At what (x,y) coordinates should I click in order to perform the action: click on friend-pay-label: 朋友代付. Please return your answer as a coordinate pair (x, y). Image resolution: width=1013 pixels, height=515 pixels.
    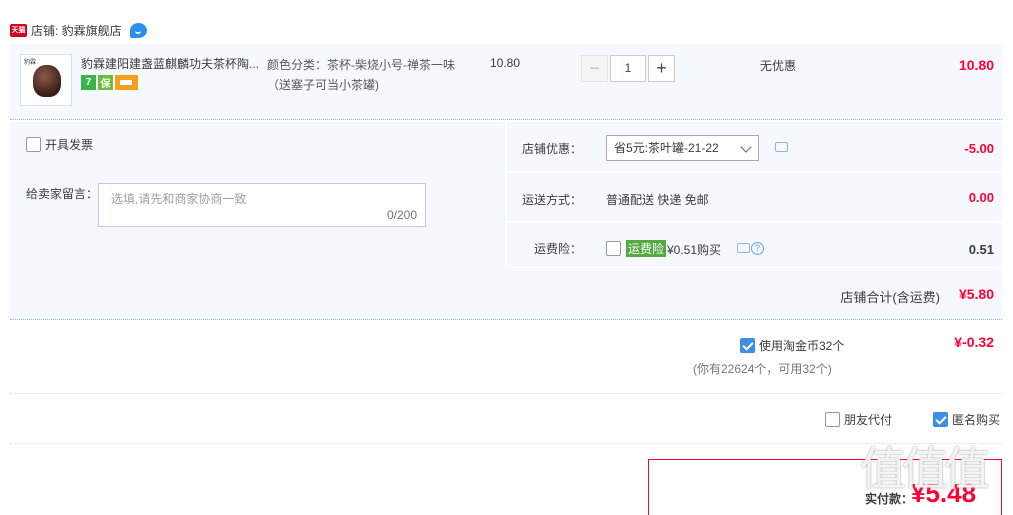
    Looking at the image, I should click on (868, 420).